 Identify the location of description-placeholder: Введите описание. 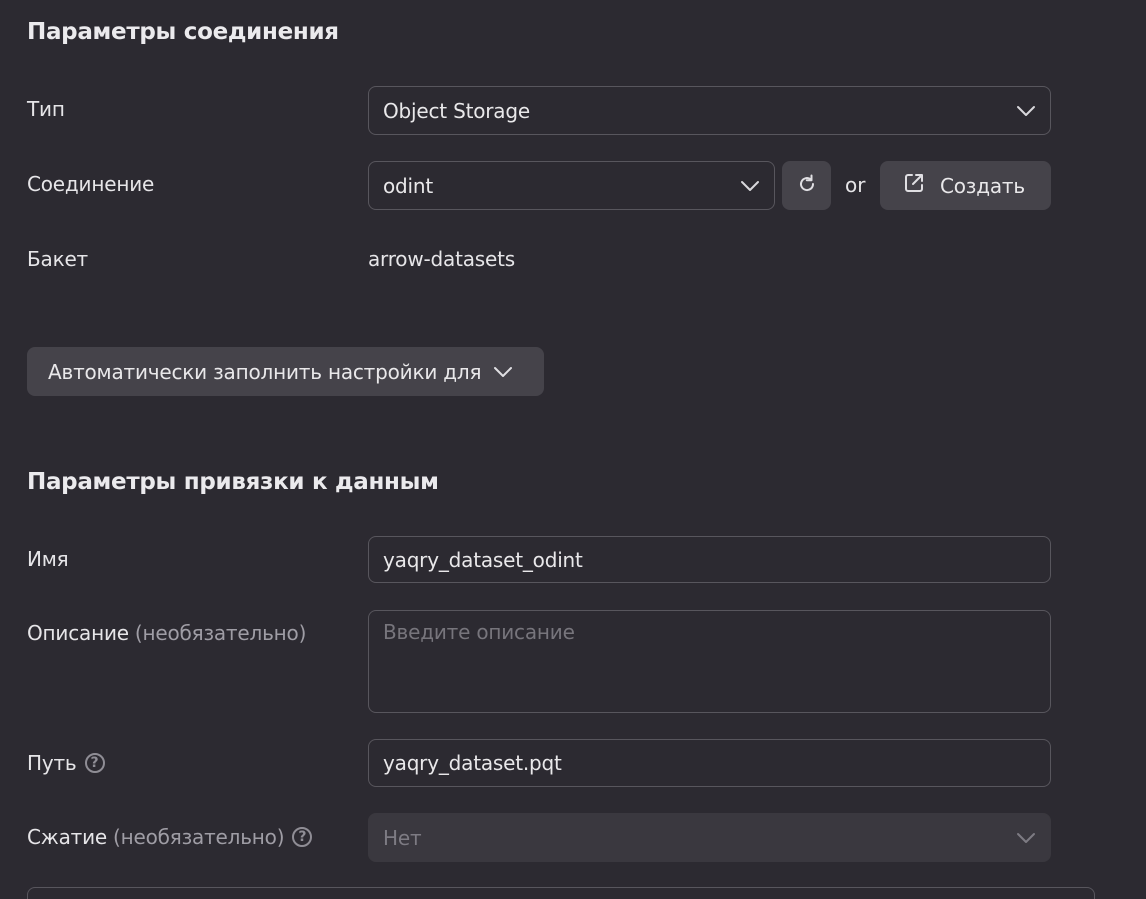
(479, 632).